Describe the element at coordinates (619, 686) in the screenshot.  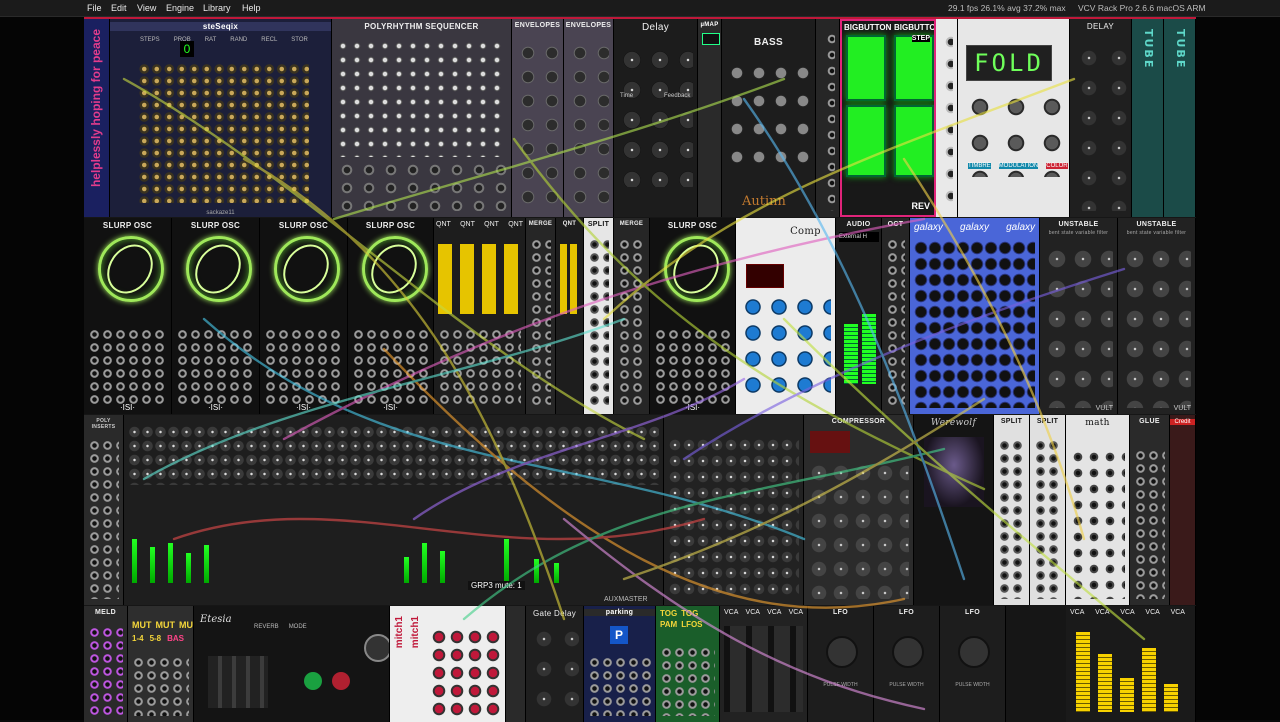
I see `parking-jacks` at that location.